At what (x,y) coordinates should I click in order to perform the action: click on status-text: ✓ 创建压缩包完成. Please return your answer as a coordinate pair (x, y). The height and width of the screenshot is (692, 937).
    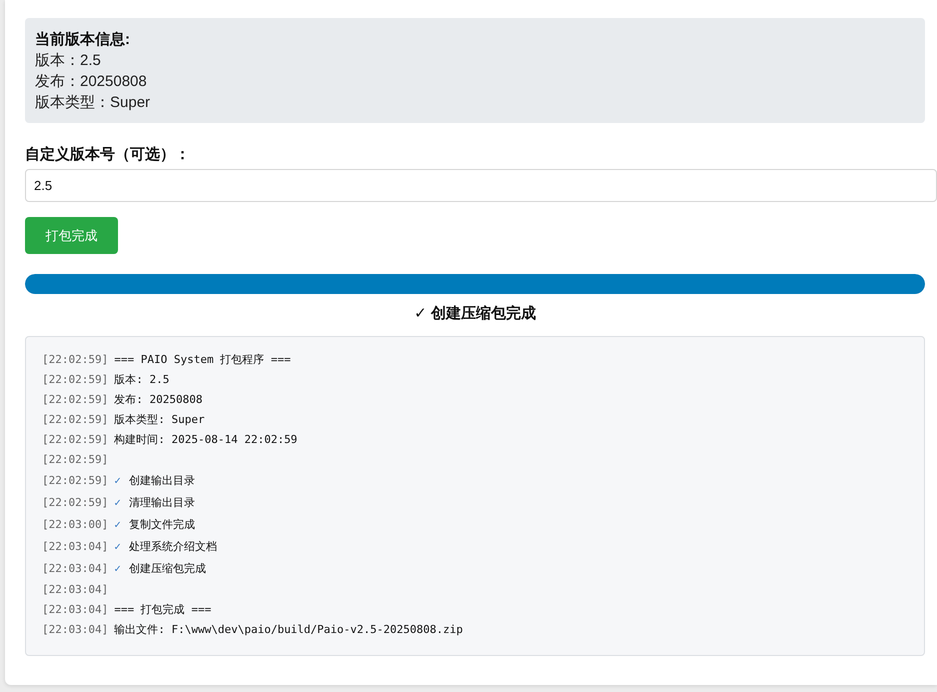
    Looking at the image, I should click on (475, 313).